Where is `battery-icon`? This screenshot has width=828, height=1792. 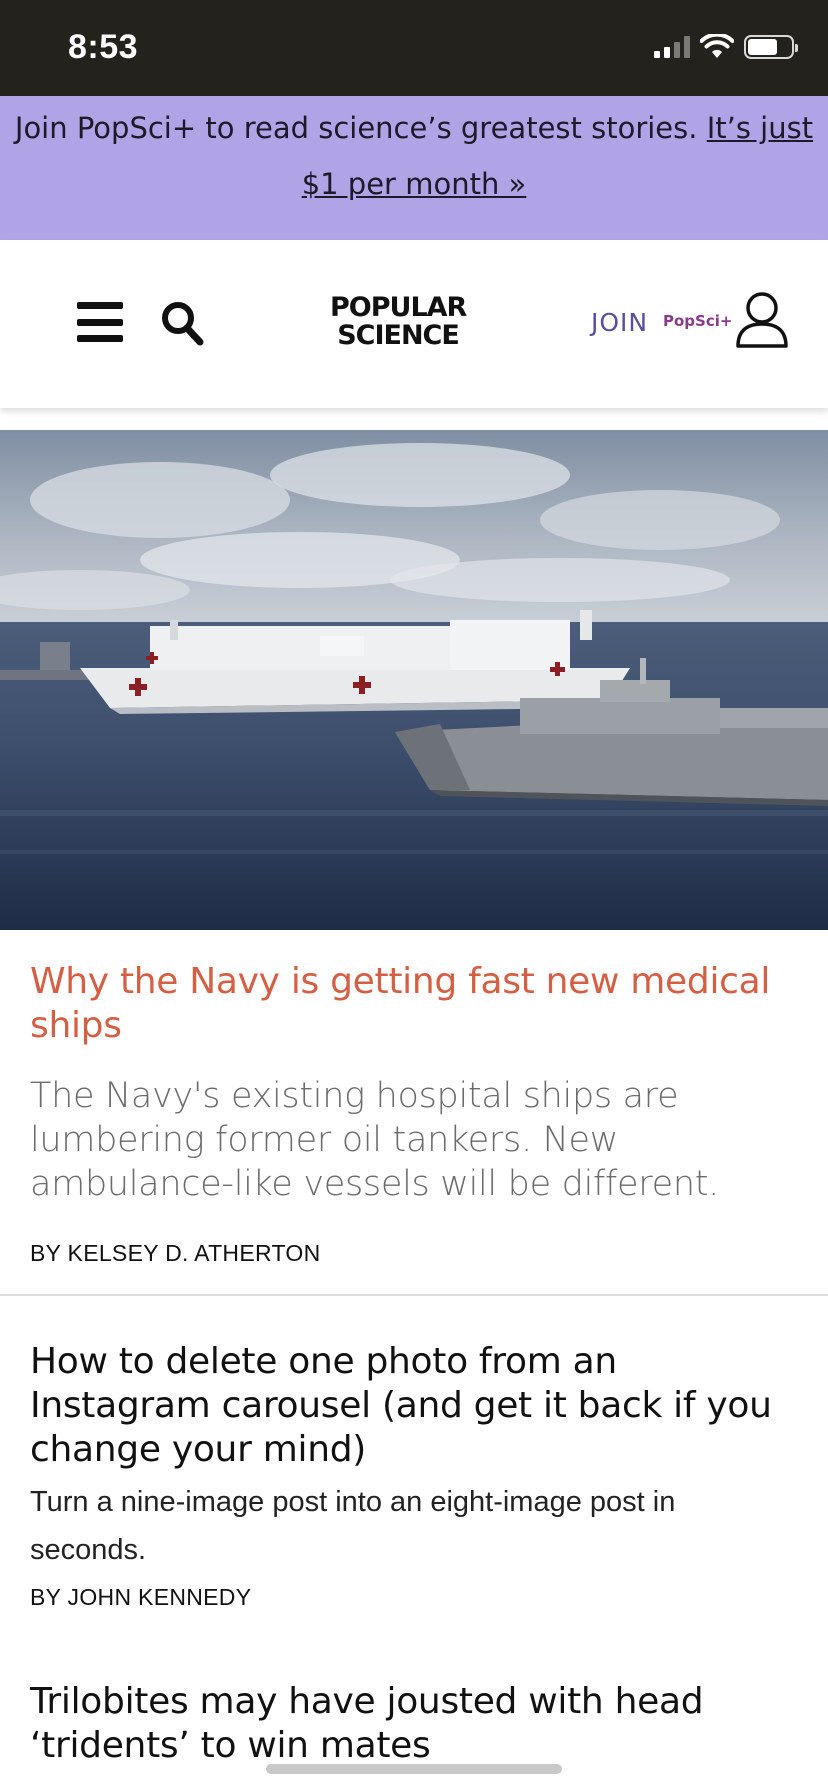 battery-icon is located at coordinates (771, 47).